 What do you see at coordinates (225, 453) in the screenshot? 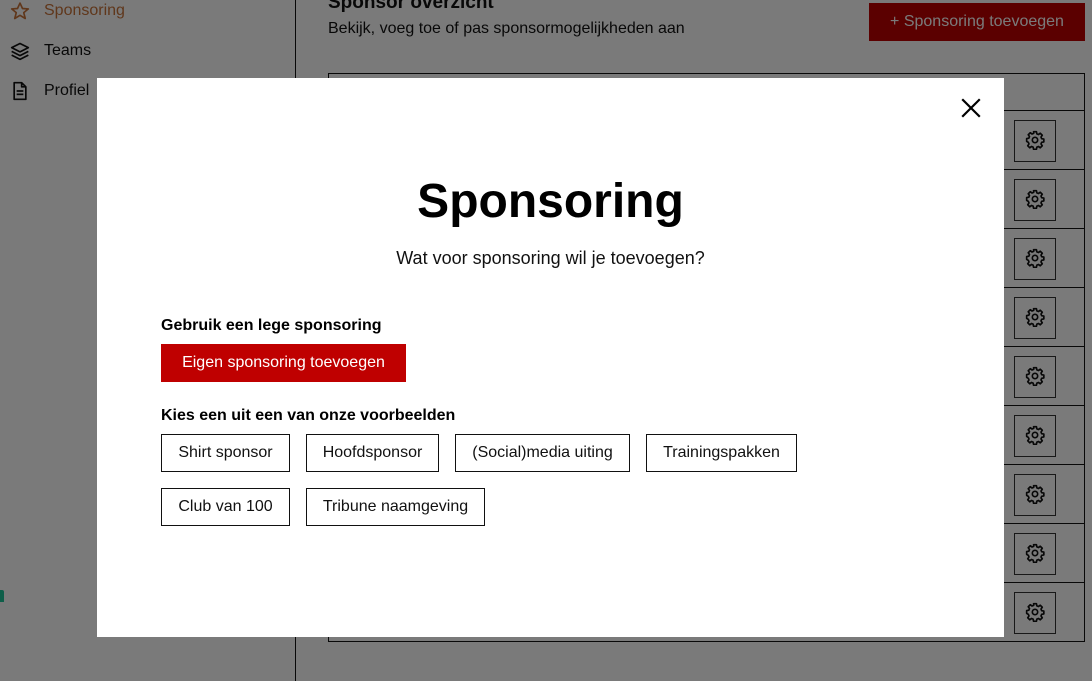
I see `example-shirt-sponsor-button: Shirt sponsor` at bounding box center [225, 453].